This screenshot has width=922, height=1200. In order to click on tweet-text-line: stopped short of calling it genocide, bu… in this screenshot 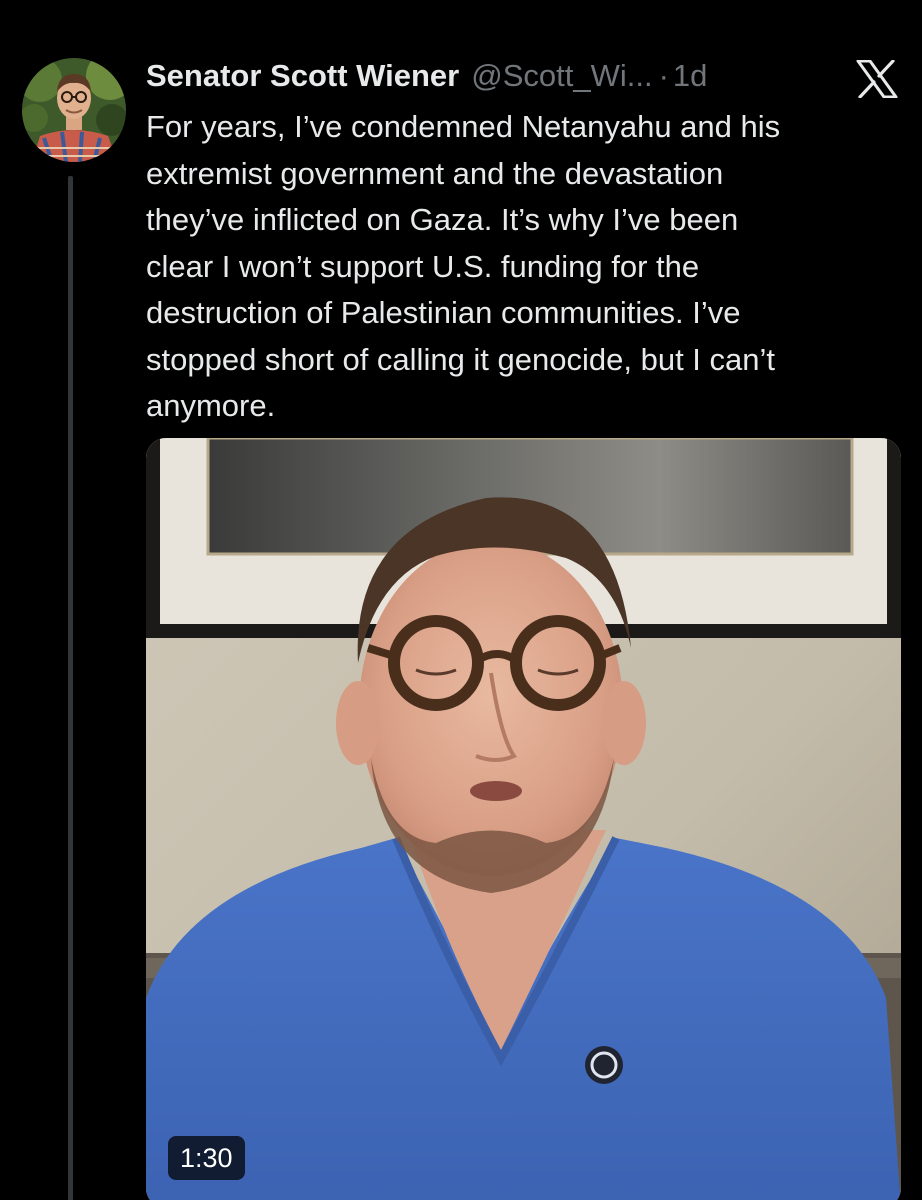, I will do `click(461, 359)`.